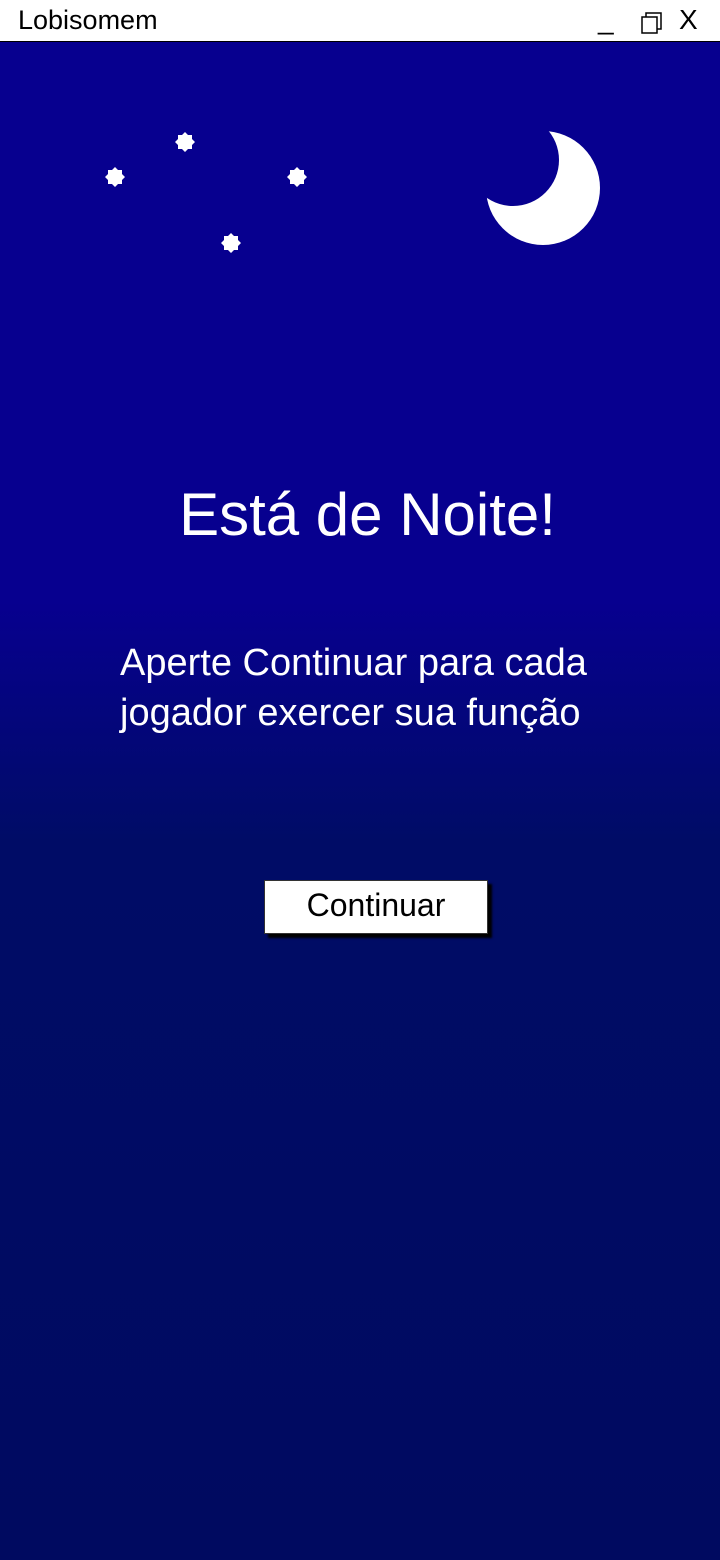 The width and height of the screenshot is (720, 1560). Describe the element at coordinates (352, 192) in the screenshot. I see `night-sky` at that location.